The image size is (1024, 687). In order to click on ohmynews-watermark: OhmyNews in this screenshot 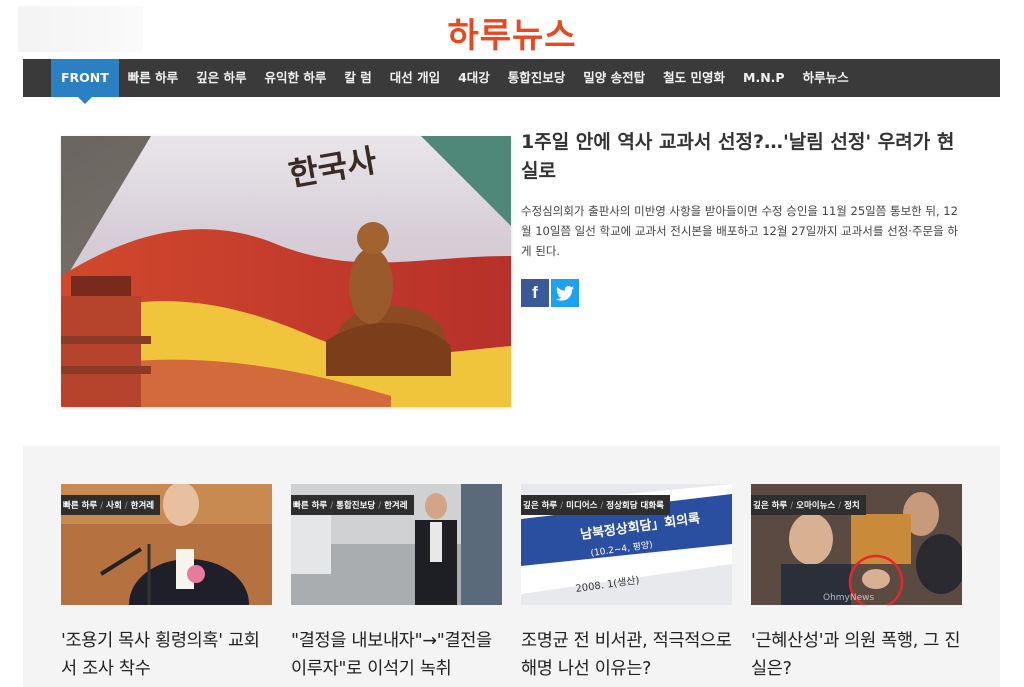, I will do `click(849, 598)`.